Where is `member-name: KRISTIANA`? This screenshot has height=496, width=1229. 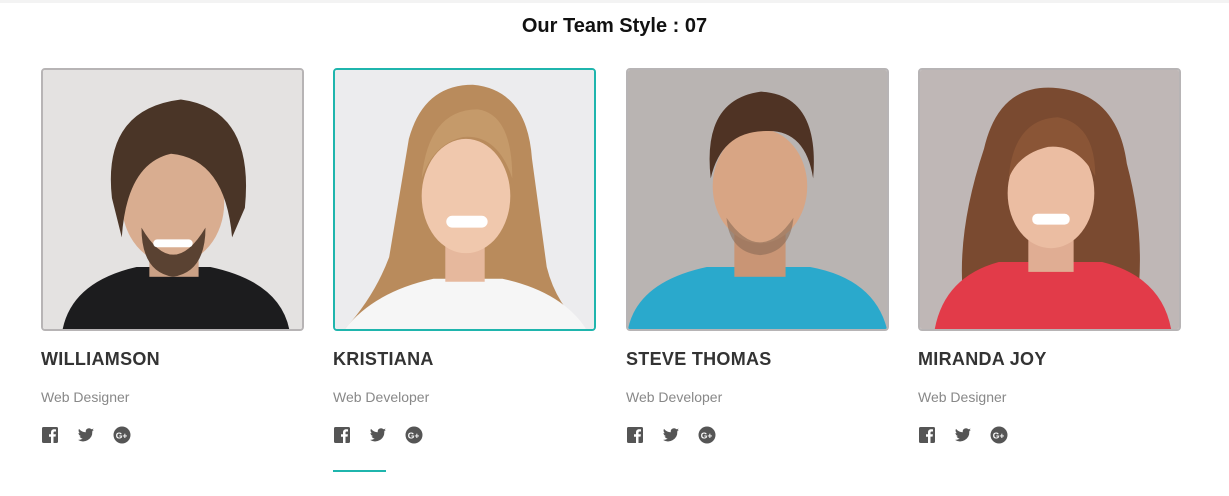 member-name: KRISTIANA is located at coordinates (383, 359).